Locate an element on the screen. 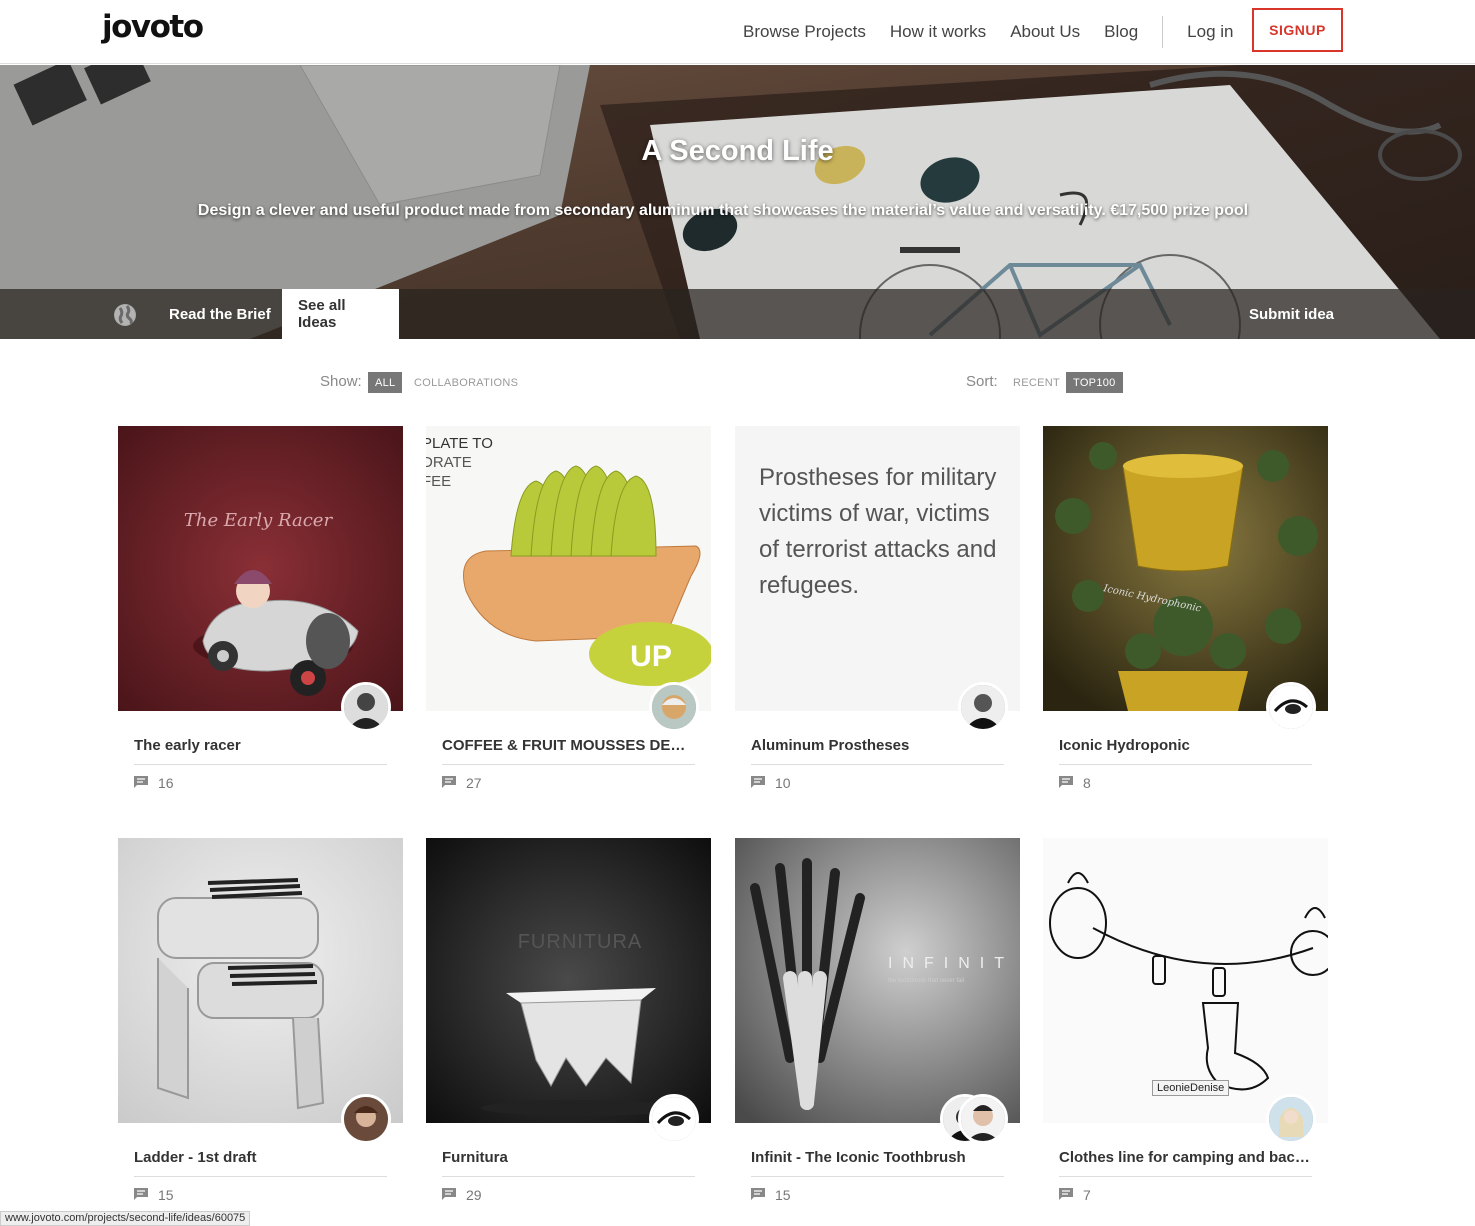 This screenshot has width=1475, height=1226. collaborator-avatar is located at coordinates (983, 1119).